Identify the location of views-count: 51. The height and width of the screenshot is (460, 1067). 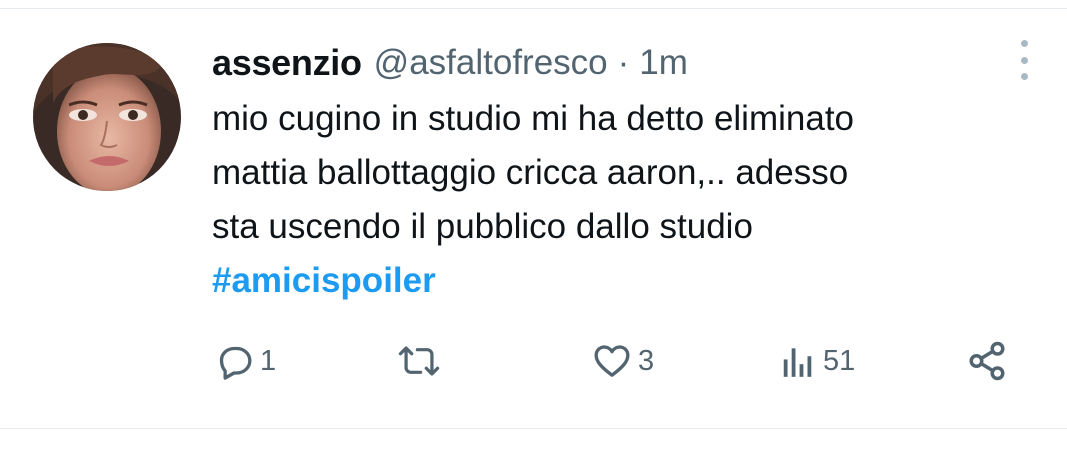
(839, 360).